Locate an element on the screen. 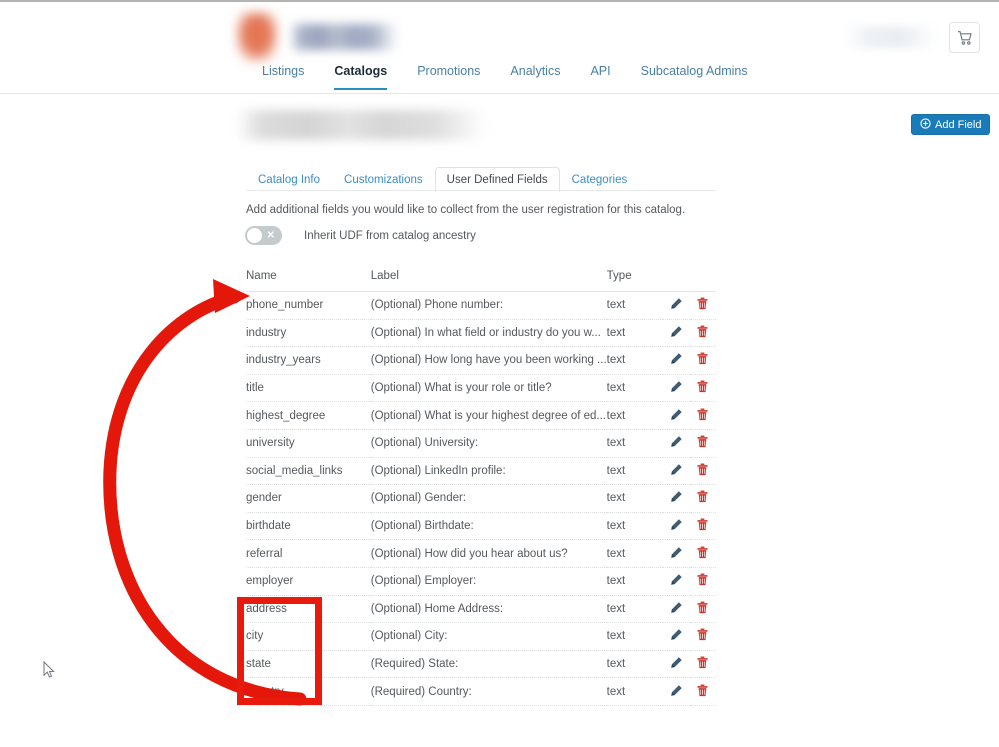 The image size is (999, 747). cell-field-label: (Optional) LinkedIn profile: is located at coordinates (488, 471).